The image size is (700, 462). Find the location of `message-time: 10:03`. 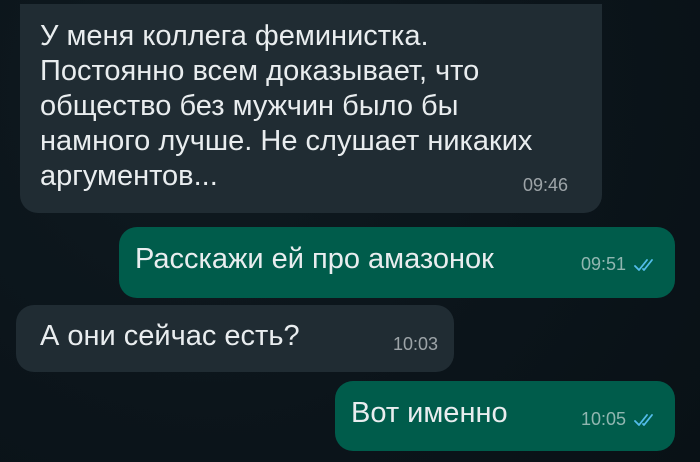

message-time: 10:03 is located at coordinates (415, 344).